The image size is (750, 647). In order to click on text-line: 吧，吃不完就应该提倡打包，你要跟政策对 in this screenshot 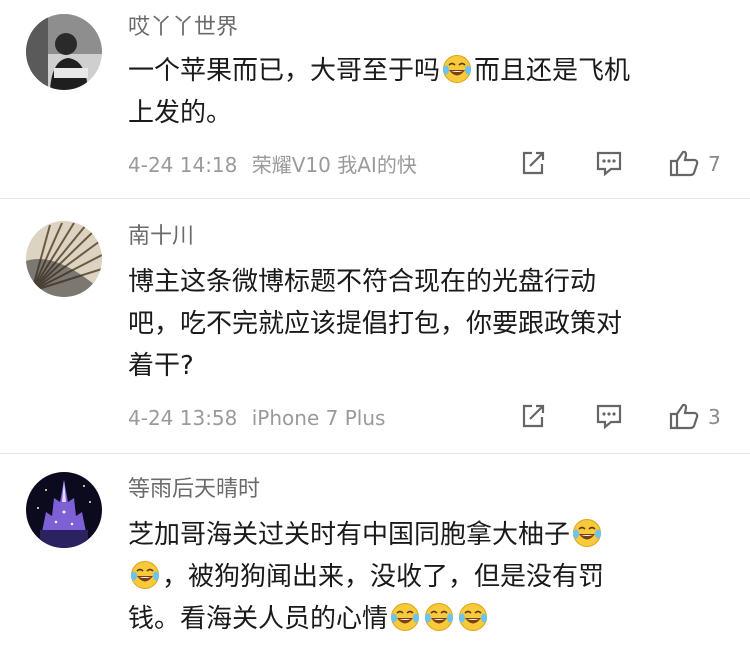, I will do `click(423, 324)`.